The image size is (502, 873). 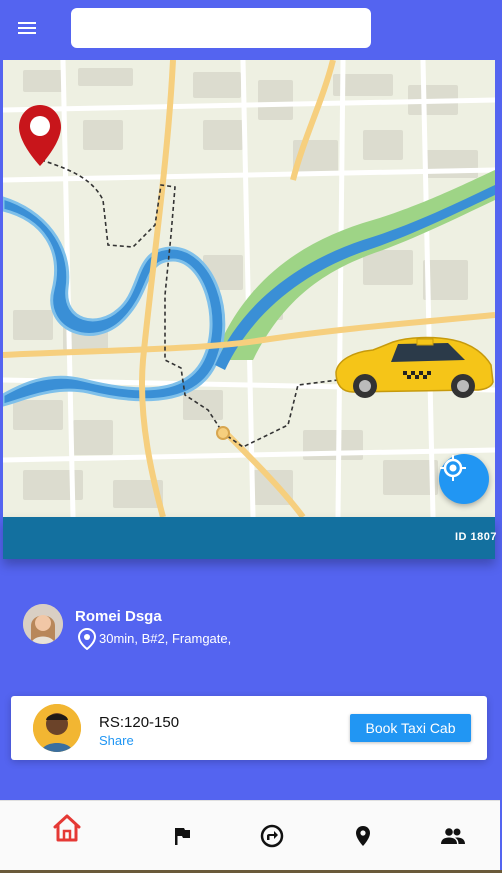 I want to click on nav-location, so click(x=363, y=836).